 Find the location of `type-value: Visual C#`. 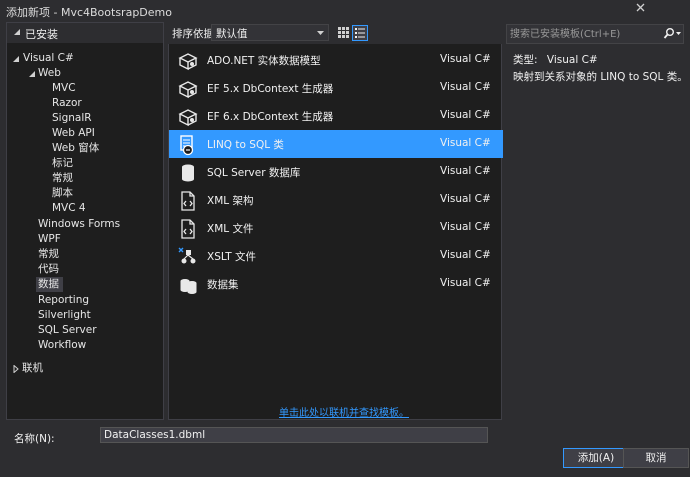

type-value: Visual C# is located at coordinates (572, 60).